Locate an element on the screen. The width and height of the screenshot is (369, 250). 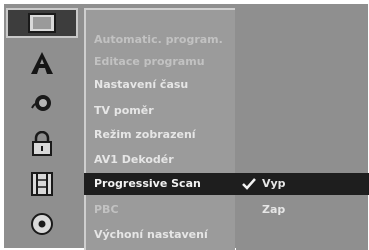
menu-item-auto-program: Automatic. program. is located at coordinates (158, 40).